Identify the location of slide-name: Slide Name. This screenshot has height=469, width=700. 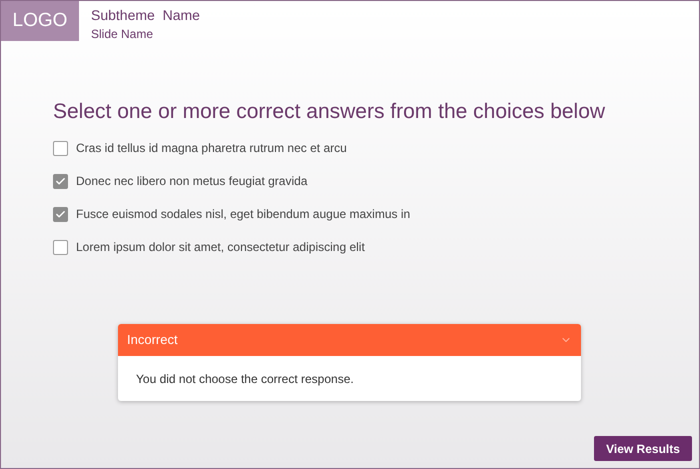
(122, 34).